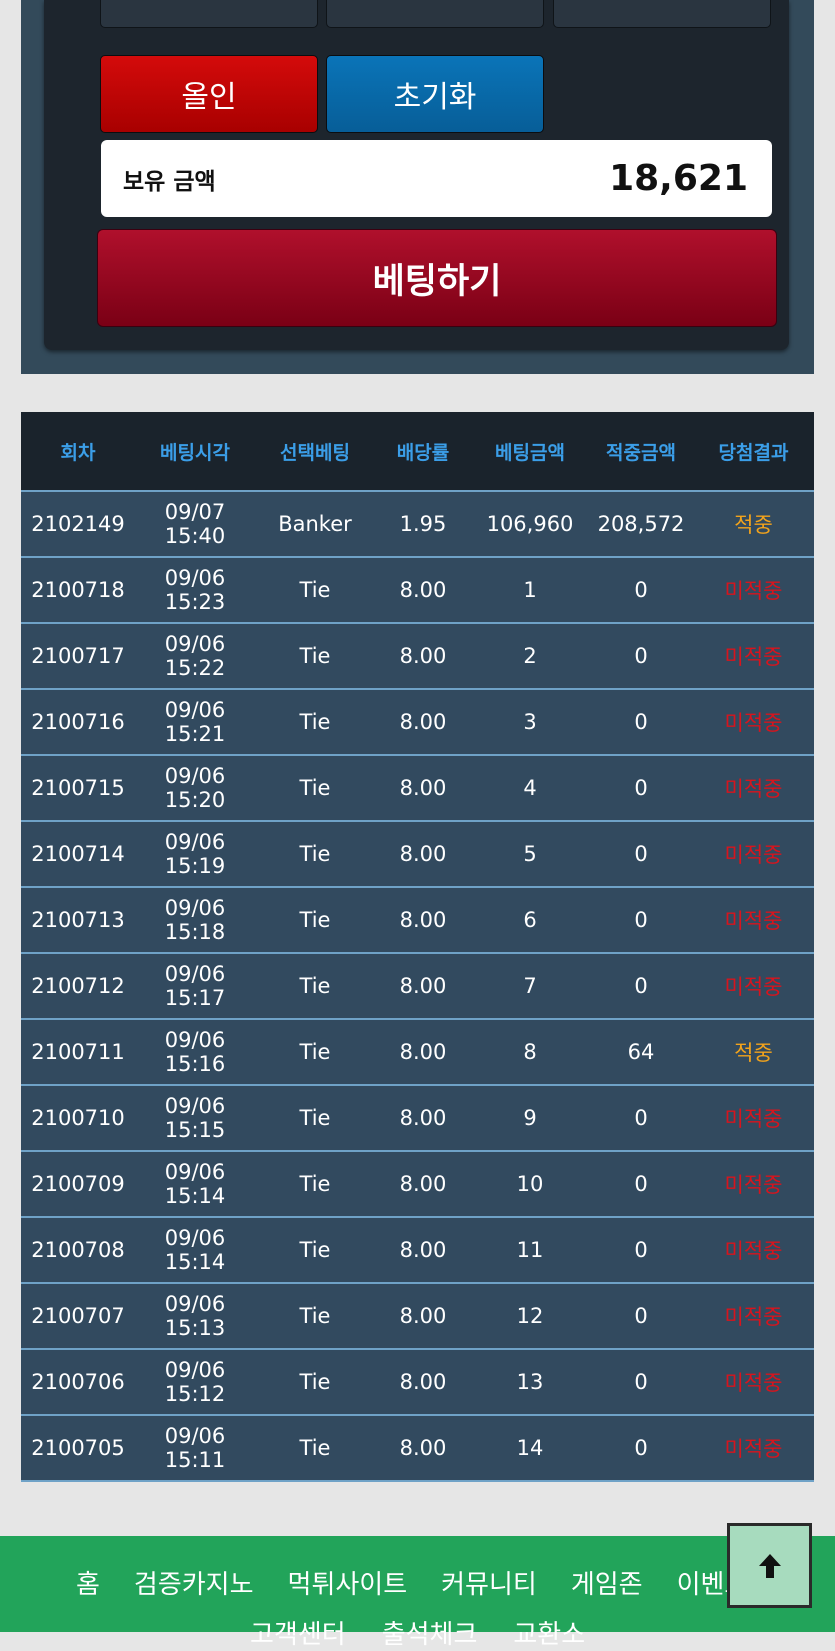 This screenshot has width=835, height=1651. What do you see at coordinates (78, 1183) in the screenshot?
I see `cell-round: 2100709` at bounding box center [78, 1183].